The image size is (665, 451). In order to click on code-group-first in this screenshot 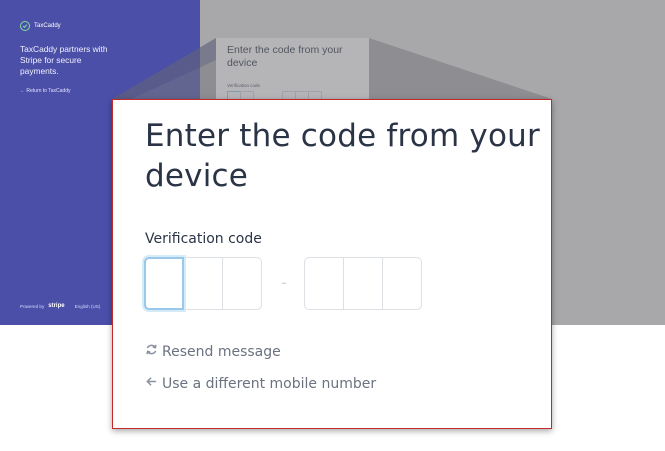, I will do `click(203, 283)`.